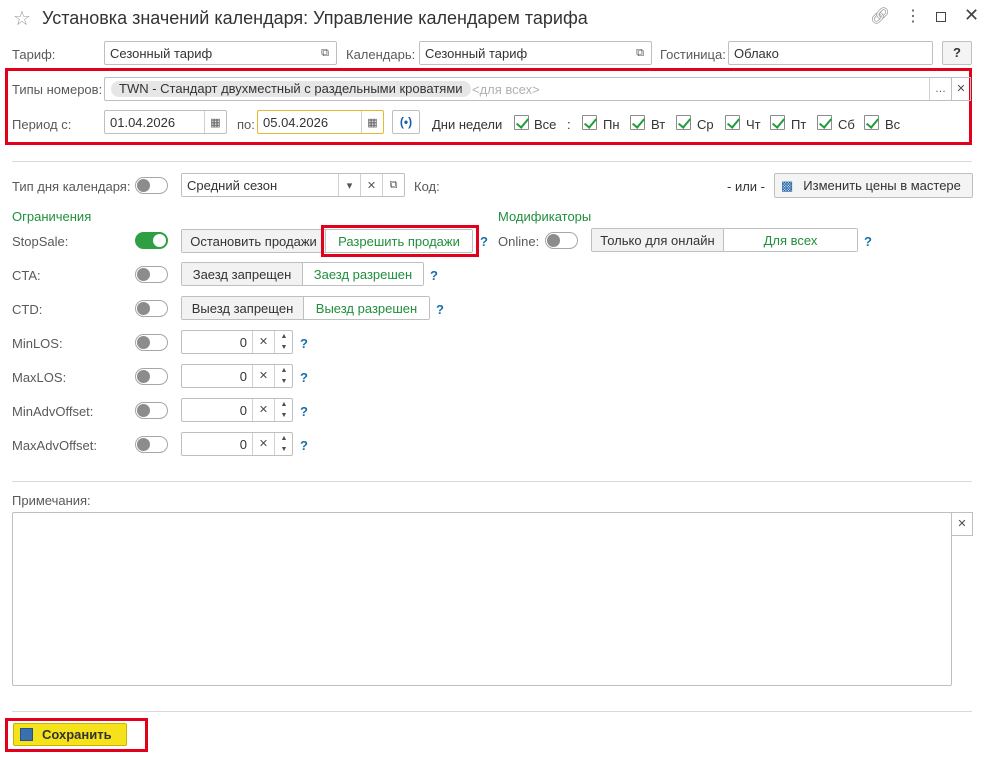 This screenshot has width=992, height=759. I want to click on minlos-toggle, so click(151, 342).